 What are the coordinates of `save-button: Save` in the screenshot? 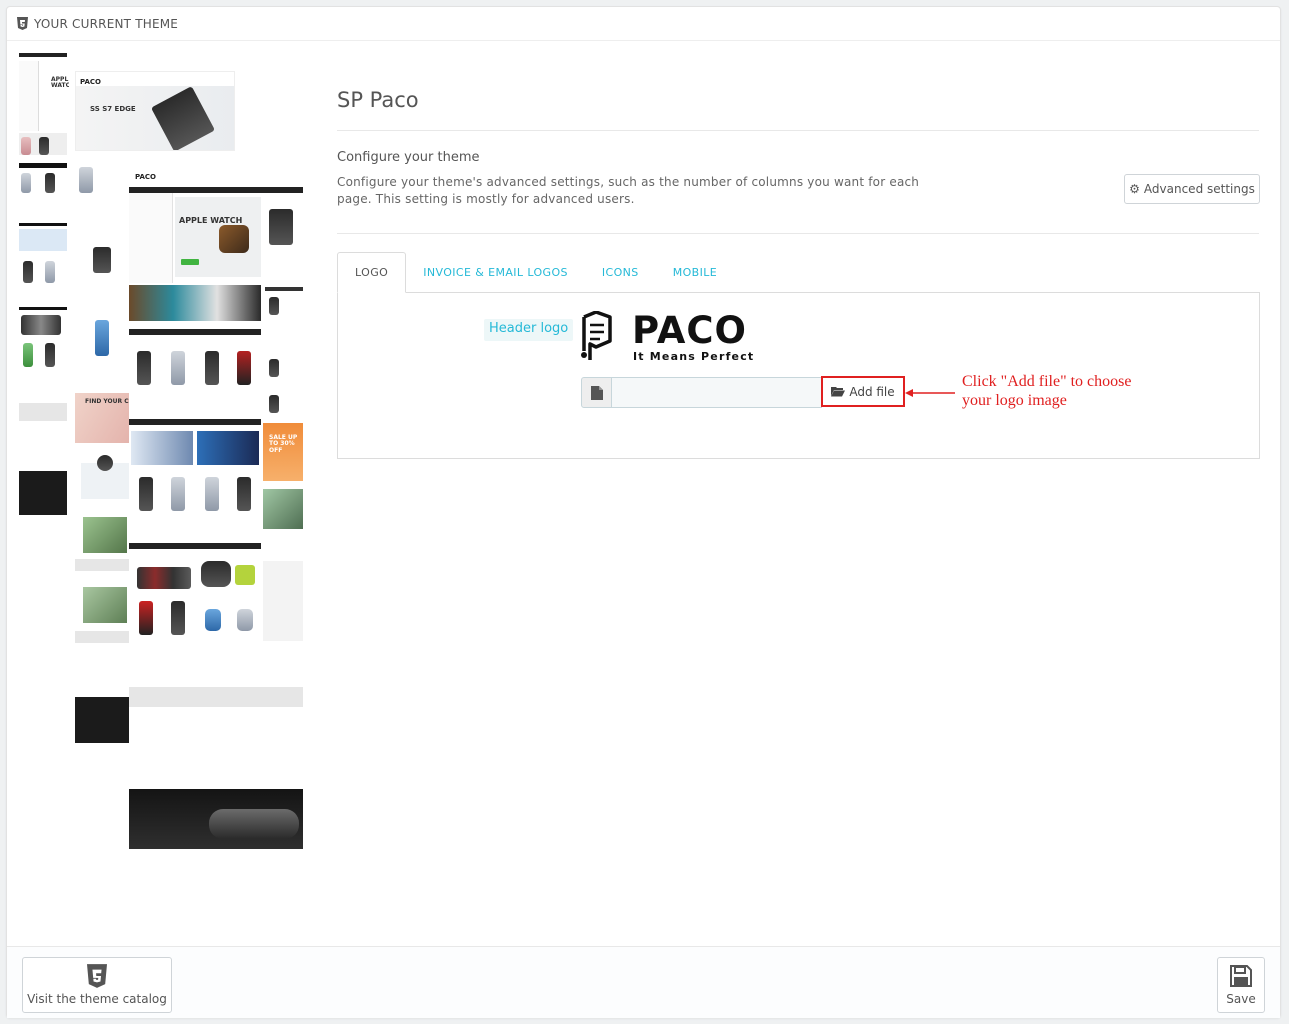 It's located at (1241, 985).